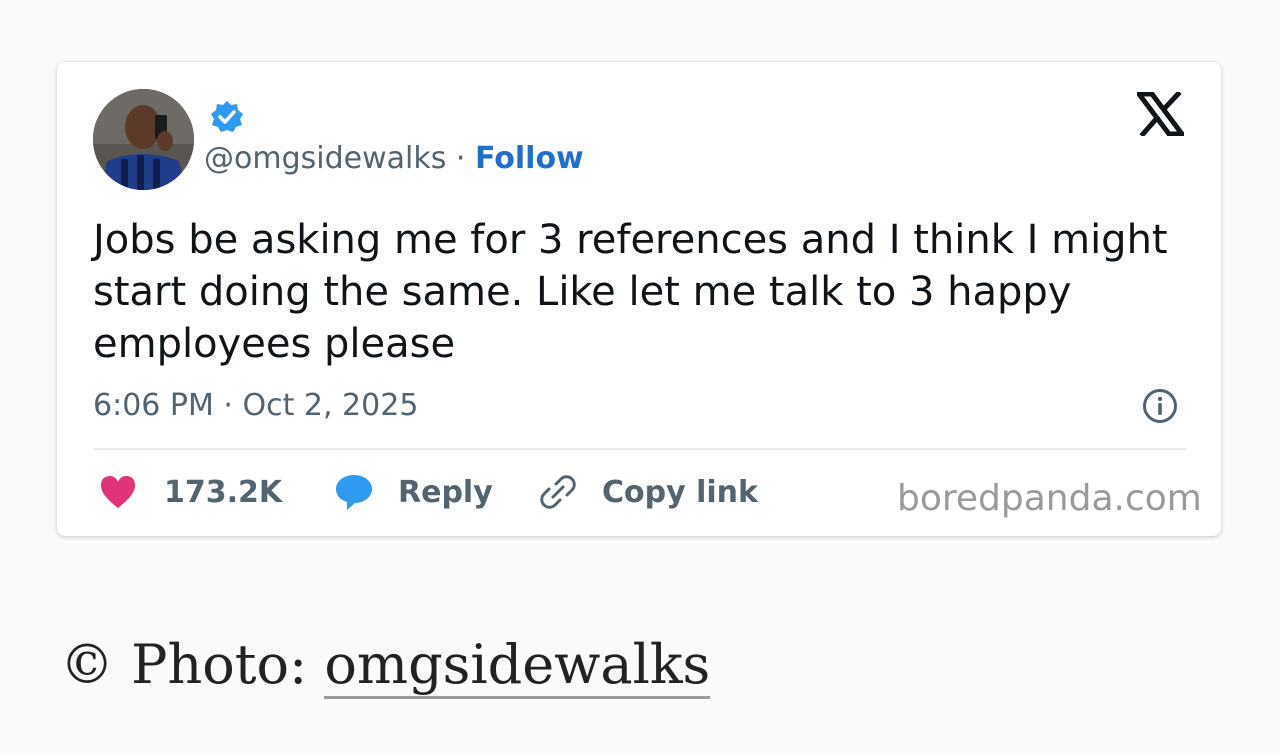 This screenshot has width=1280, height=755. What do you see at coordinates (445, 492) in the screenshot?
I see `reply-label: Reply` at bounding box center [445, 492].